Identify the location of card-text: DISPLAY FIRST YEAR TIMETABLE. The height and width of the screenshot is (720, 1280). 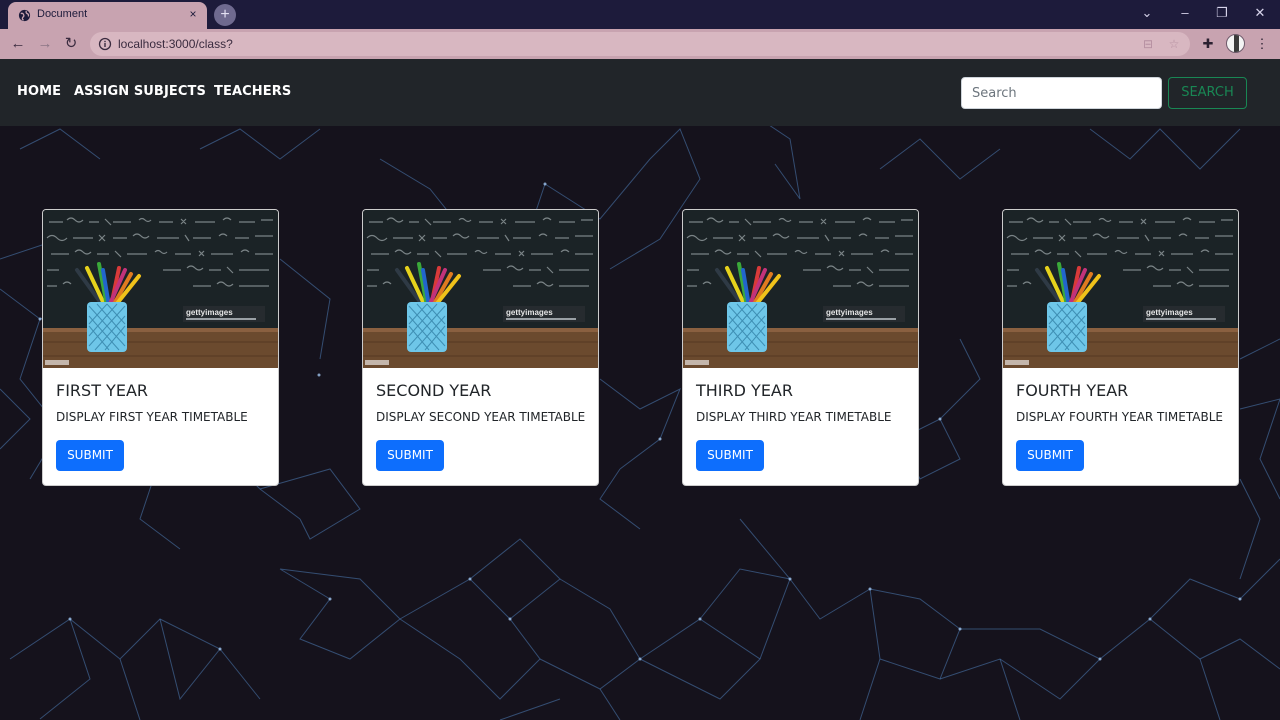
(152, 417).